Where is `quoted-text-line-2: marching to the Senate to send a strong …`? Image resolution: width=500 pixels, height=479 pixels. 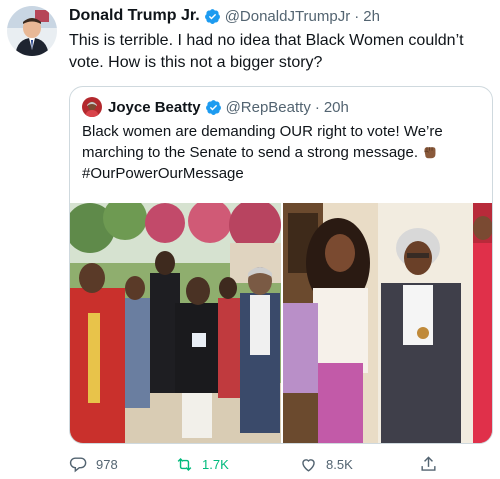 quoted-text-line-2: marching to the Senate to send a strong … is located at coordinates (282, 152).